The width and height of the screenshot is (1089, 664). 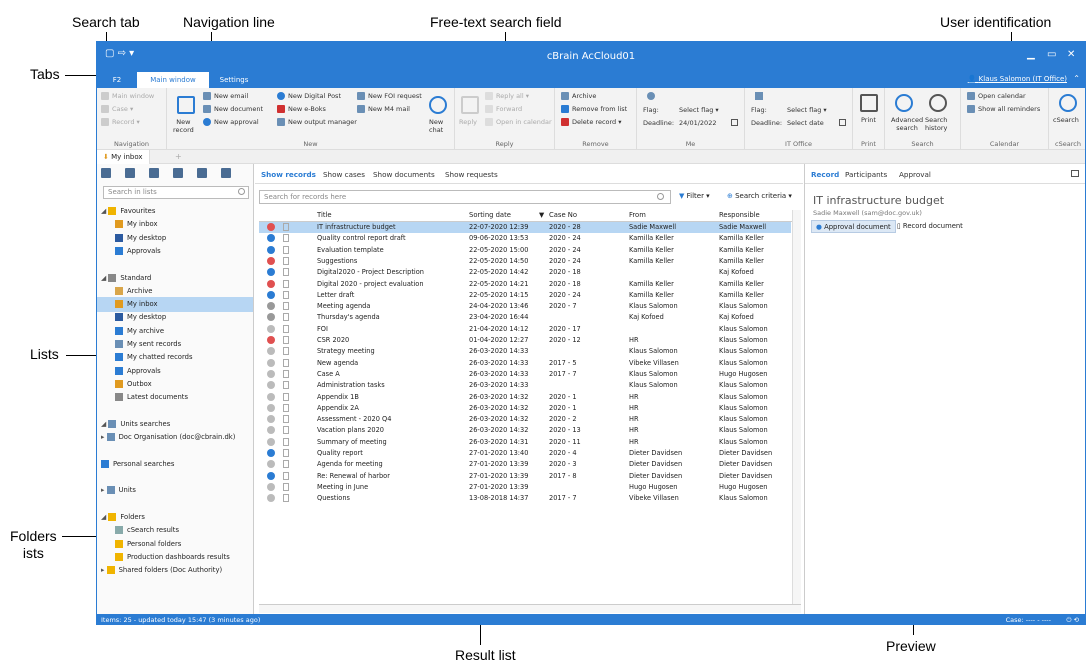 I want to click on new-chat-button: New chat, so click(x=436, y=126).